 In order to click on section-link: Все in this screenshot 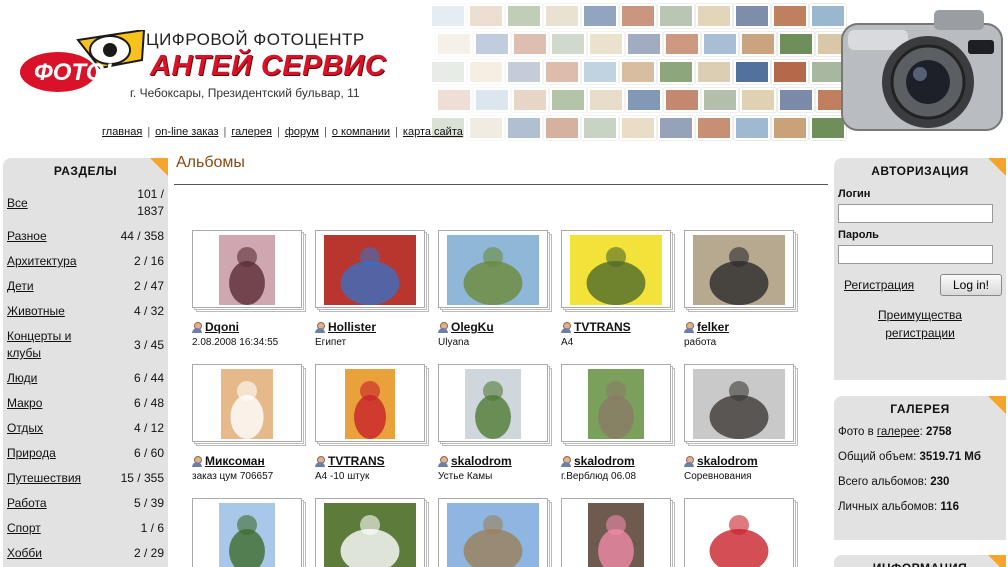, I will do `click(17, 203)`.